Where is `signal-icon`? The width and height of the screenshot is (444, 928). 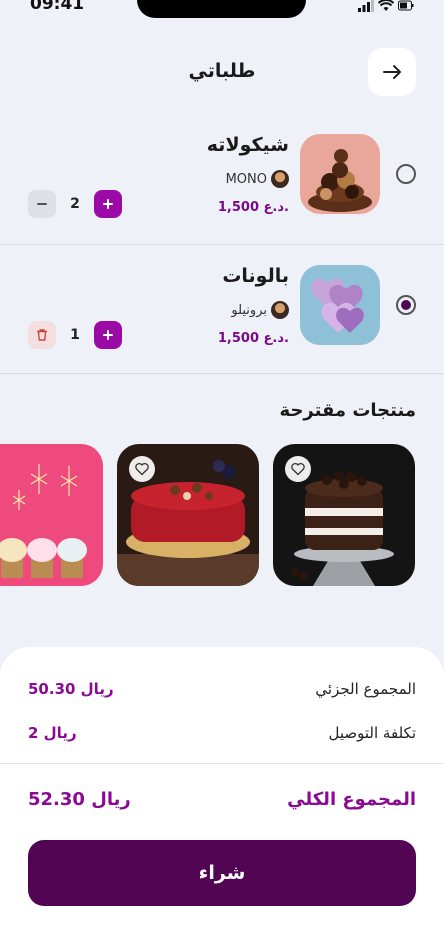
signal-icon is located at coordinates (366, 6).